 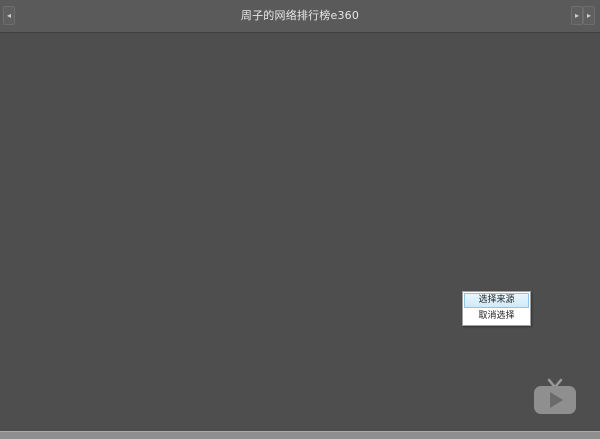 I want to click on menu-item-label: 取消选择, so click(x=496, y=316).